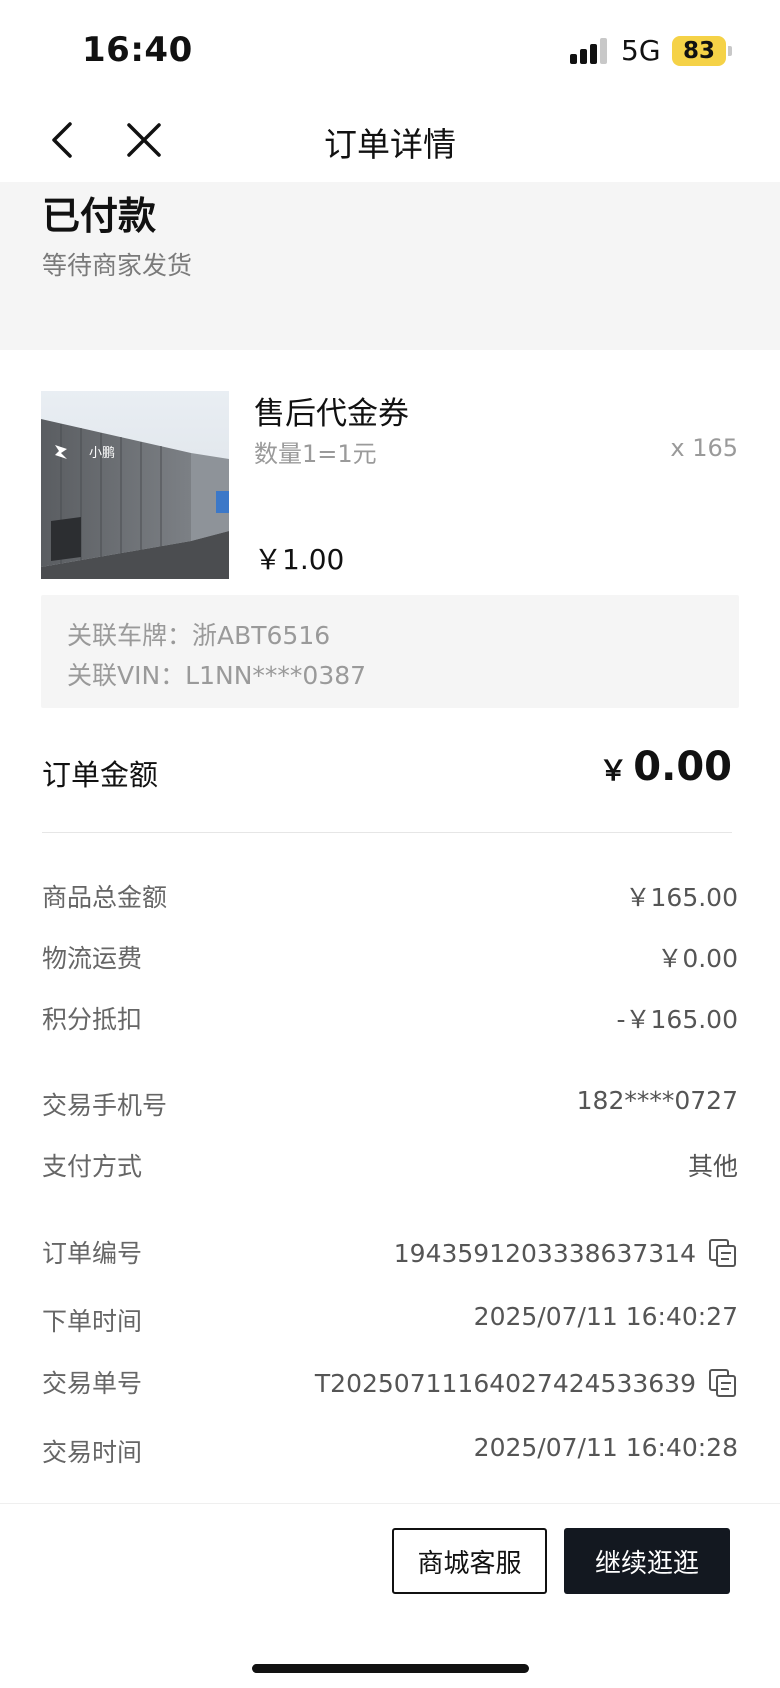 Image resolution: width=780 pixels, height=1688 pixels. Describe the element at coordinates (605, 1316) in the screenshot. I see `detail-value: 2025/07/11 16:40:27` at that location.